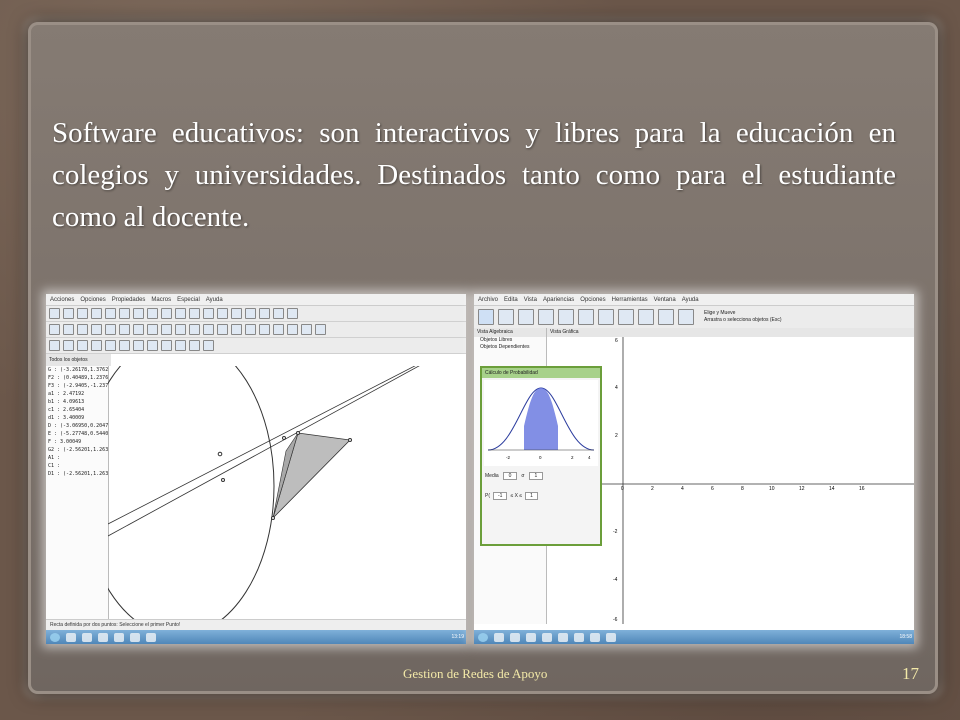  What do you see at coordinates (606, 317) in the screenshot?
I see `conic-tool-icon` at bounding box center [606, 317].